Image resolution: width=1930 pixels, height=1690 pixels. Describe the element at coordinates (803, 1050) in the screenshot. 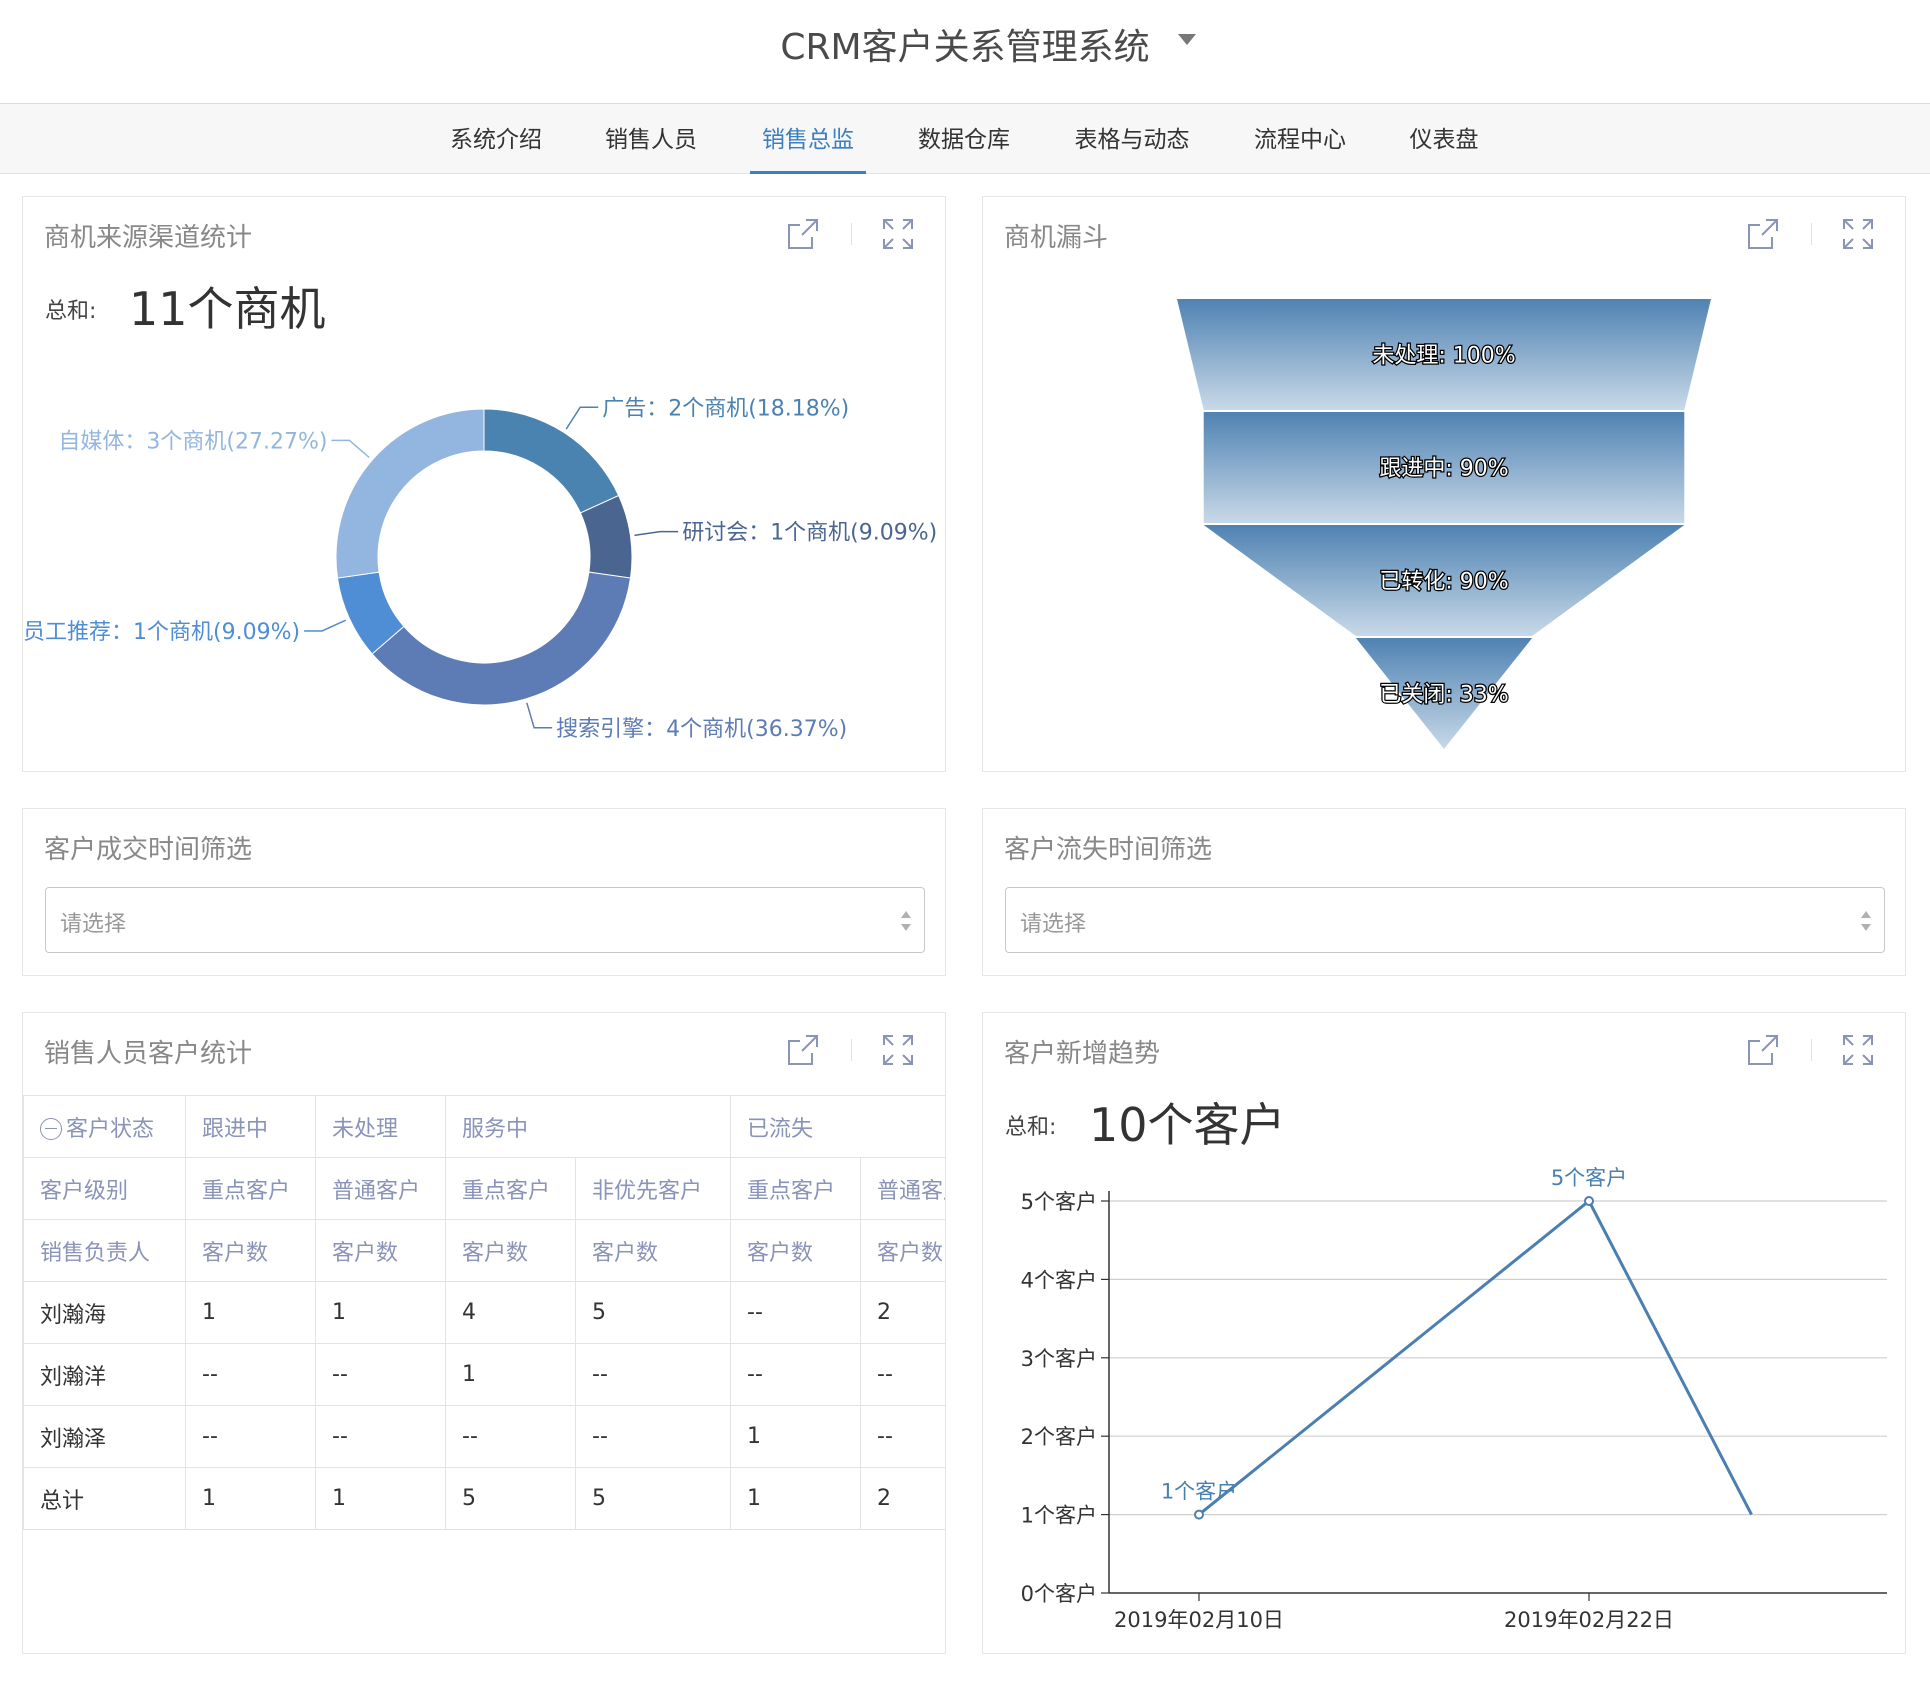

I see `external-link-icon` at that location.